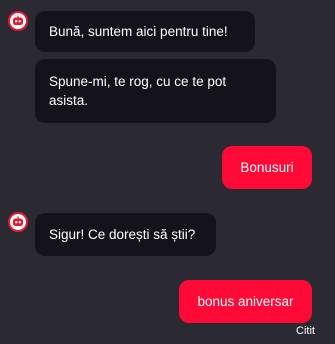 This screenshot has height=344, width=335. I want to click on user-message: bonus aniversar, so click(245, 301).